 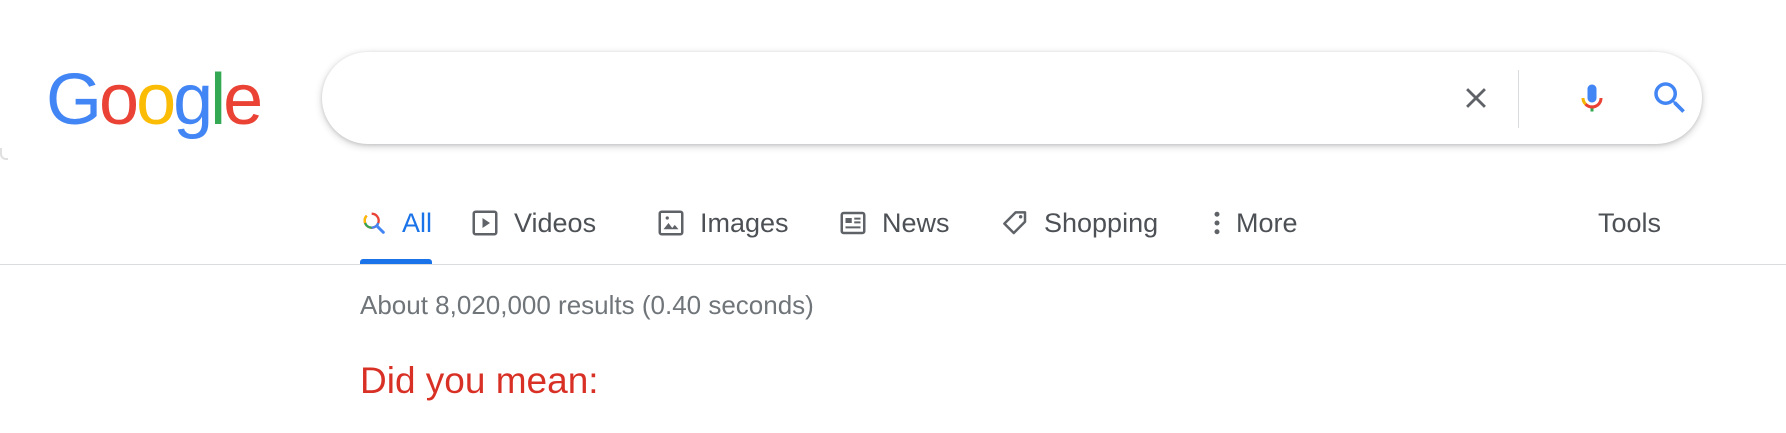 What do you see at coordinates (744, 223) in the screenshot?
I see `tab-images-label: Images` at bounding box center [744, 223].